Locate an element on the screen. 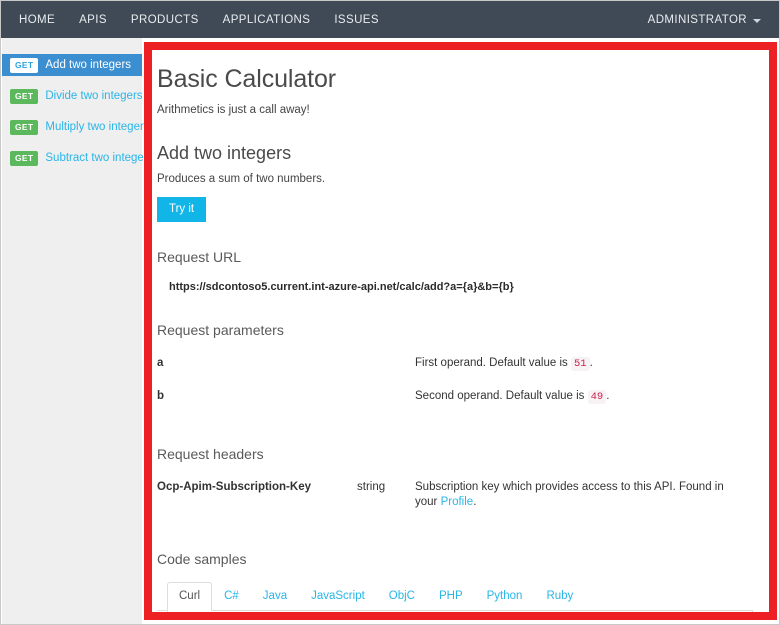  tab-ruby: Ruby is located at coordinates (559, 596).